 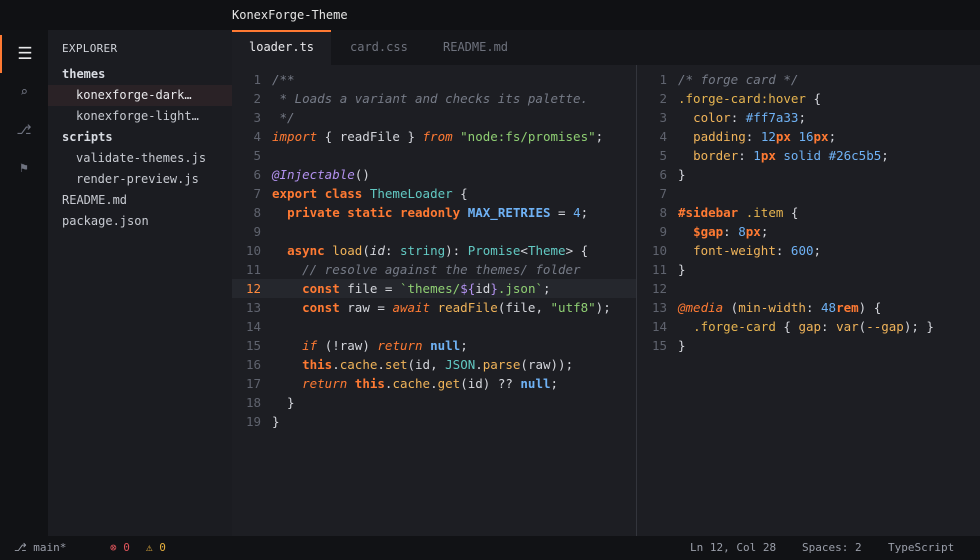 I want to click on tab-readme-md: README.md, so click(x=475, y=47).